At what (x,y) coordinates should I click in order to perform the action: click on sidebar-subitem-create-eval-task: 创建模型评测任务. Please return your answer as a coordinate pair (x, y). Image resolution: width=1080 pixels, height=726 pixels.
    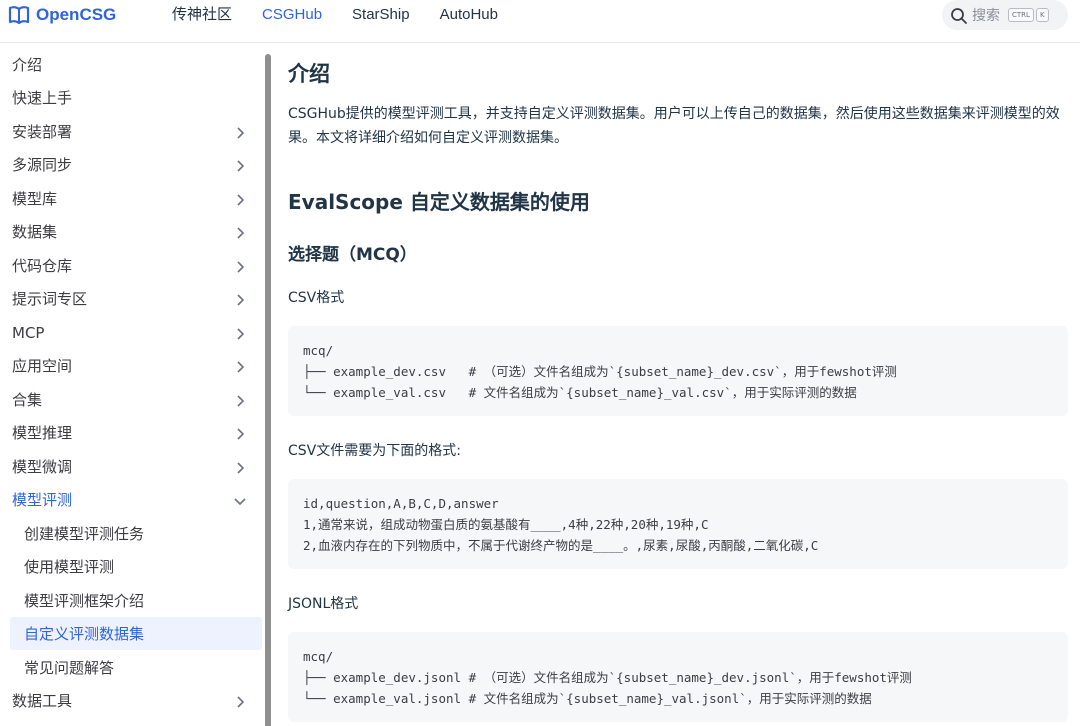
    Looking at the image, I should click on (131, 533).